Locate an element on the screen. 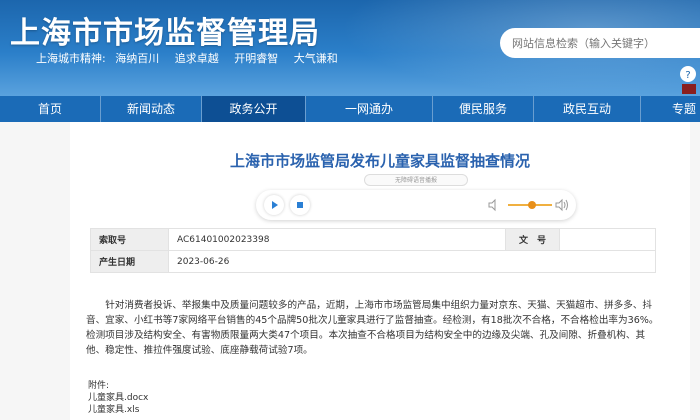 The image size is (700, 420). table-row: 产生日期 2023-06-26 is located at coordinates (373, 261).